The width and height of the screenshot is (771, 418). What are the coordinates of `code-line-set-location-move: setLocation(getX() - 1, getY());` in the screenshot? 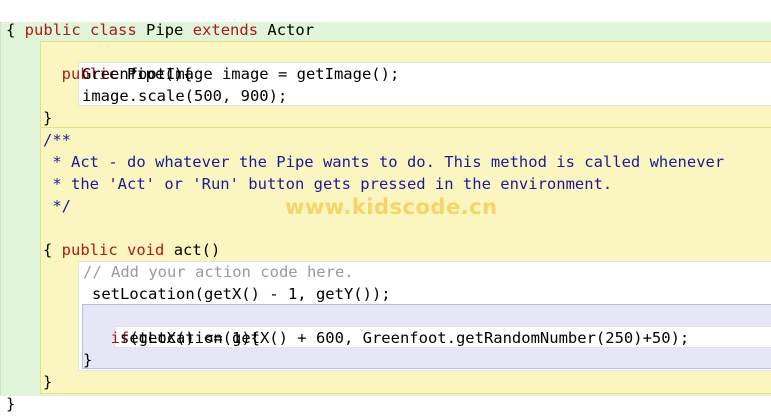 It's located at (241, 294).